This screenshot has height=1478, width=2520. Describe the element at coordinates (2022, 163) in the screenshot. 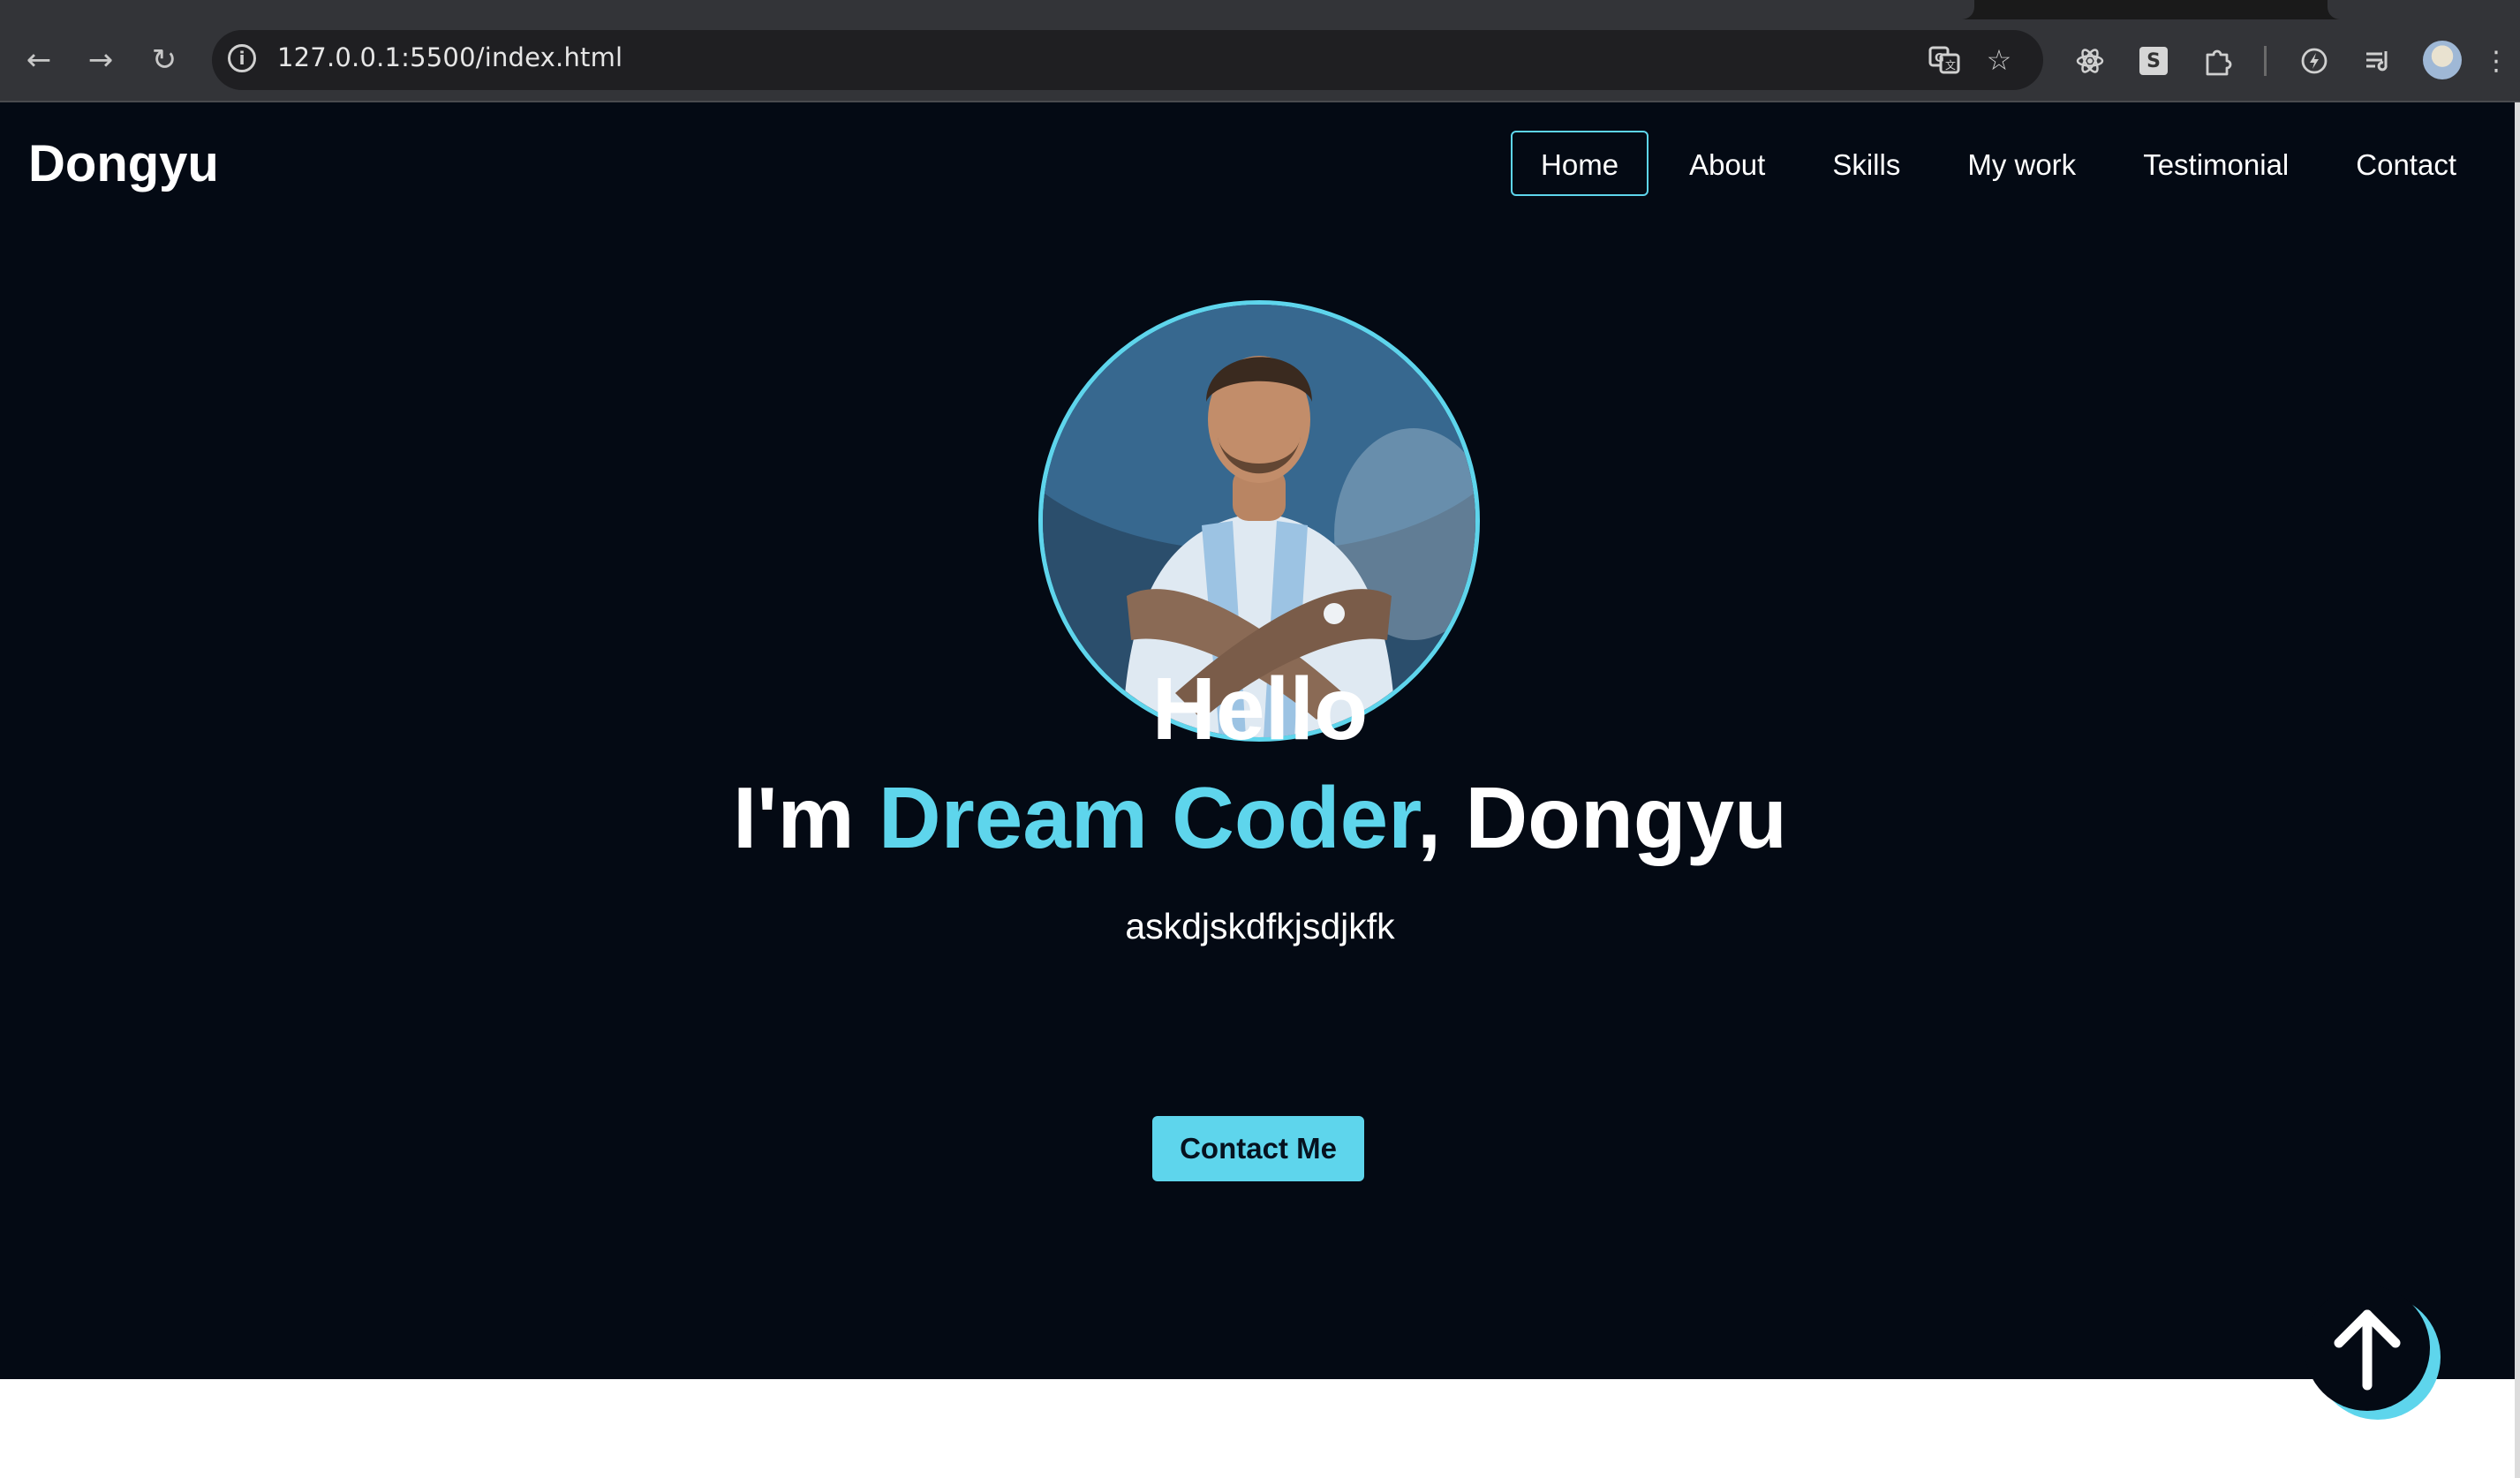

I see `nav-my-work: My work` at that location.